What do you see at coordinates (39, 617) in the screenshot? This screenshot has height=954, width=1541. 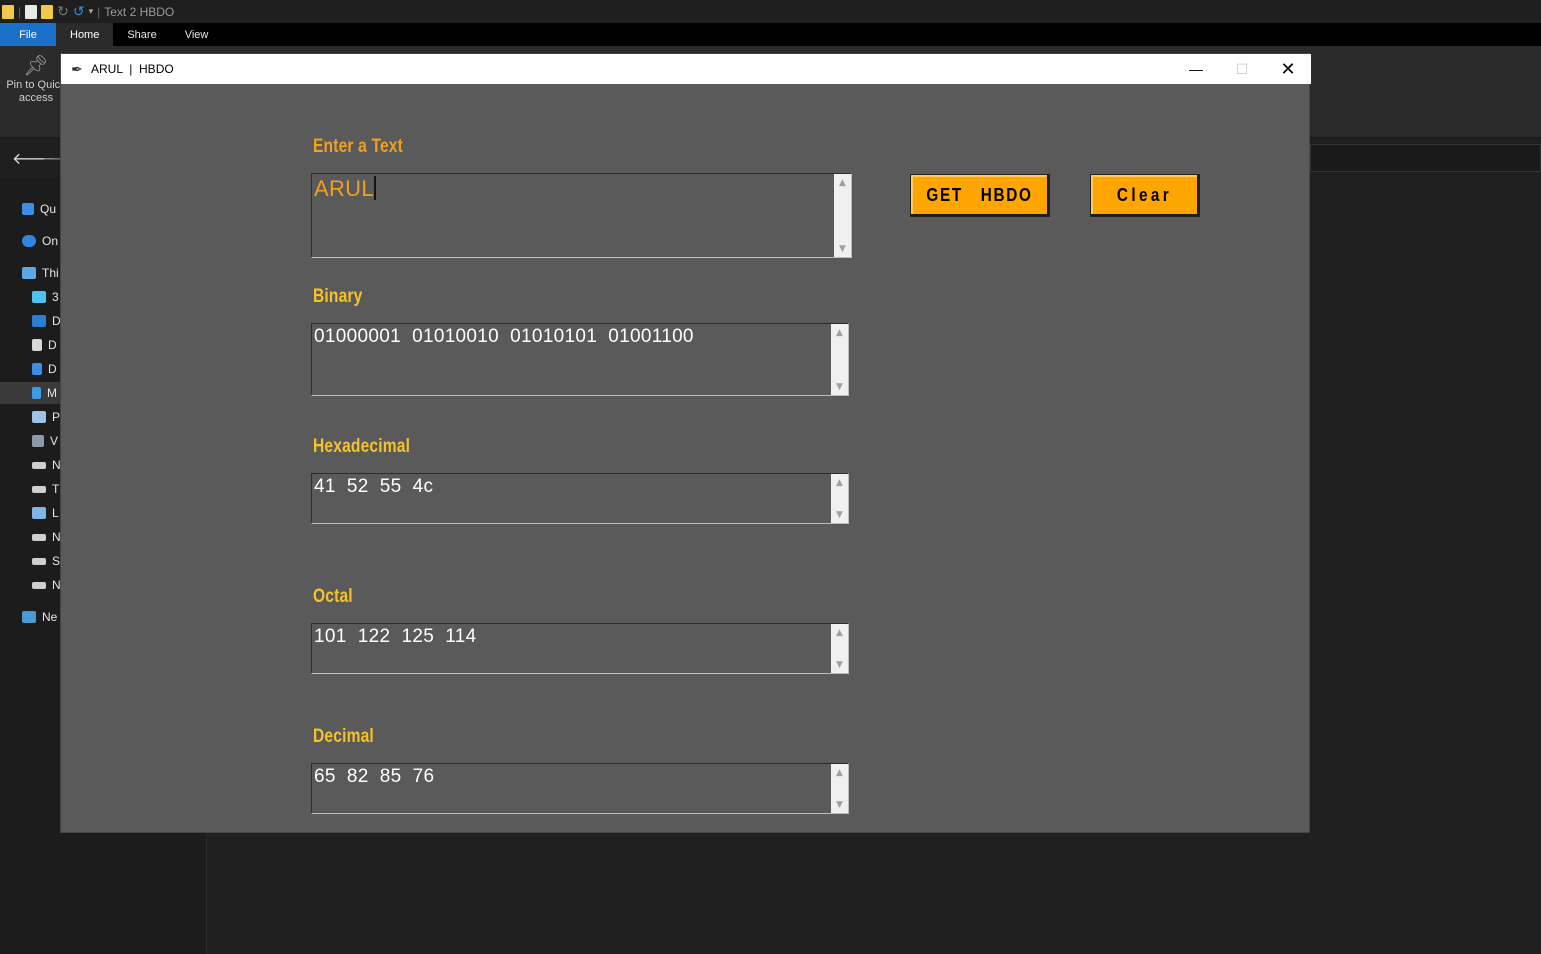 I see `sidebar-item-network: Ne` at bounding box center [39, 617].